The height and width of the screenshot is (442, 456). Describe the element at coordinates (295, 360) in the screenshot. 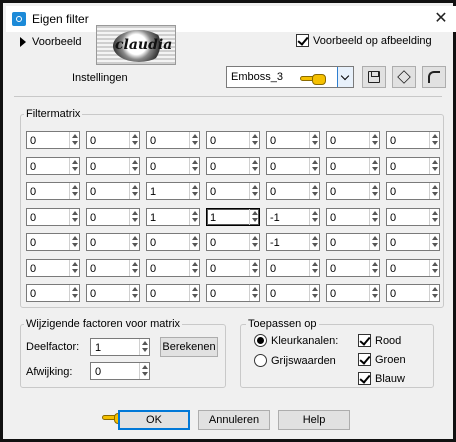

I see `grayscale-radio: Grijswaarden` at that location.